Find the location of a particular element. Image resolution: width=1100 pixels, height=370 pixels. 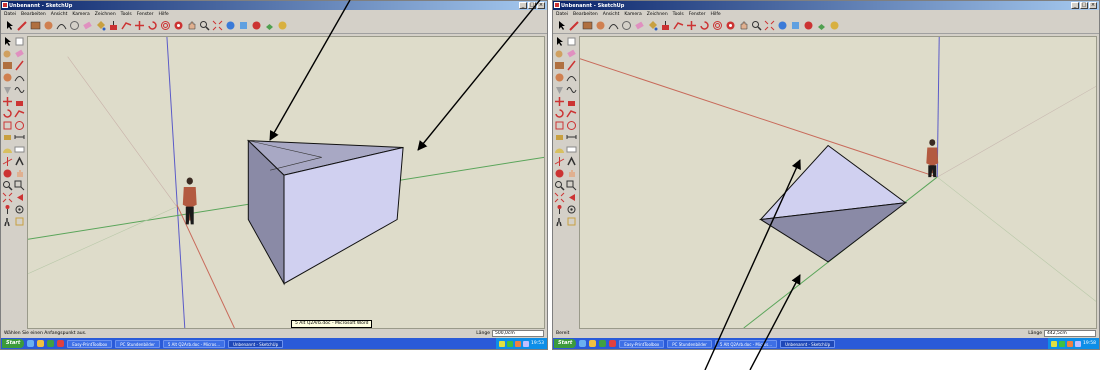

offset-icon is located at coordinates (571, 125).